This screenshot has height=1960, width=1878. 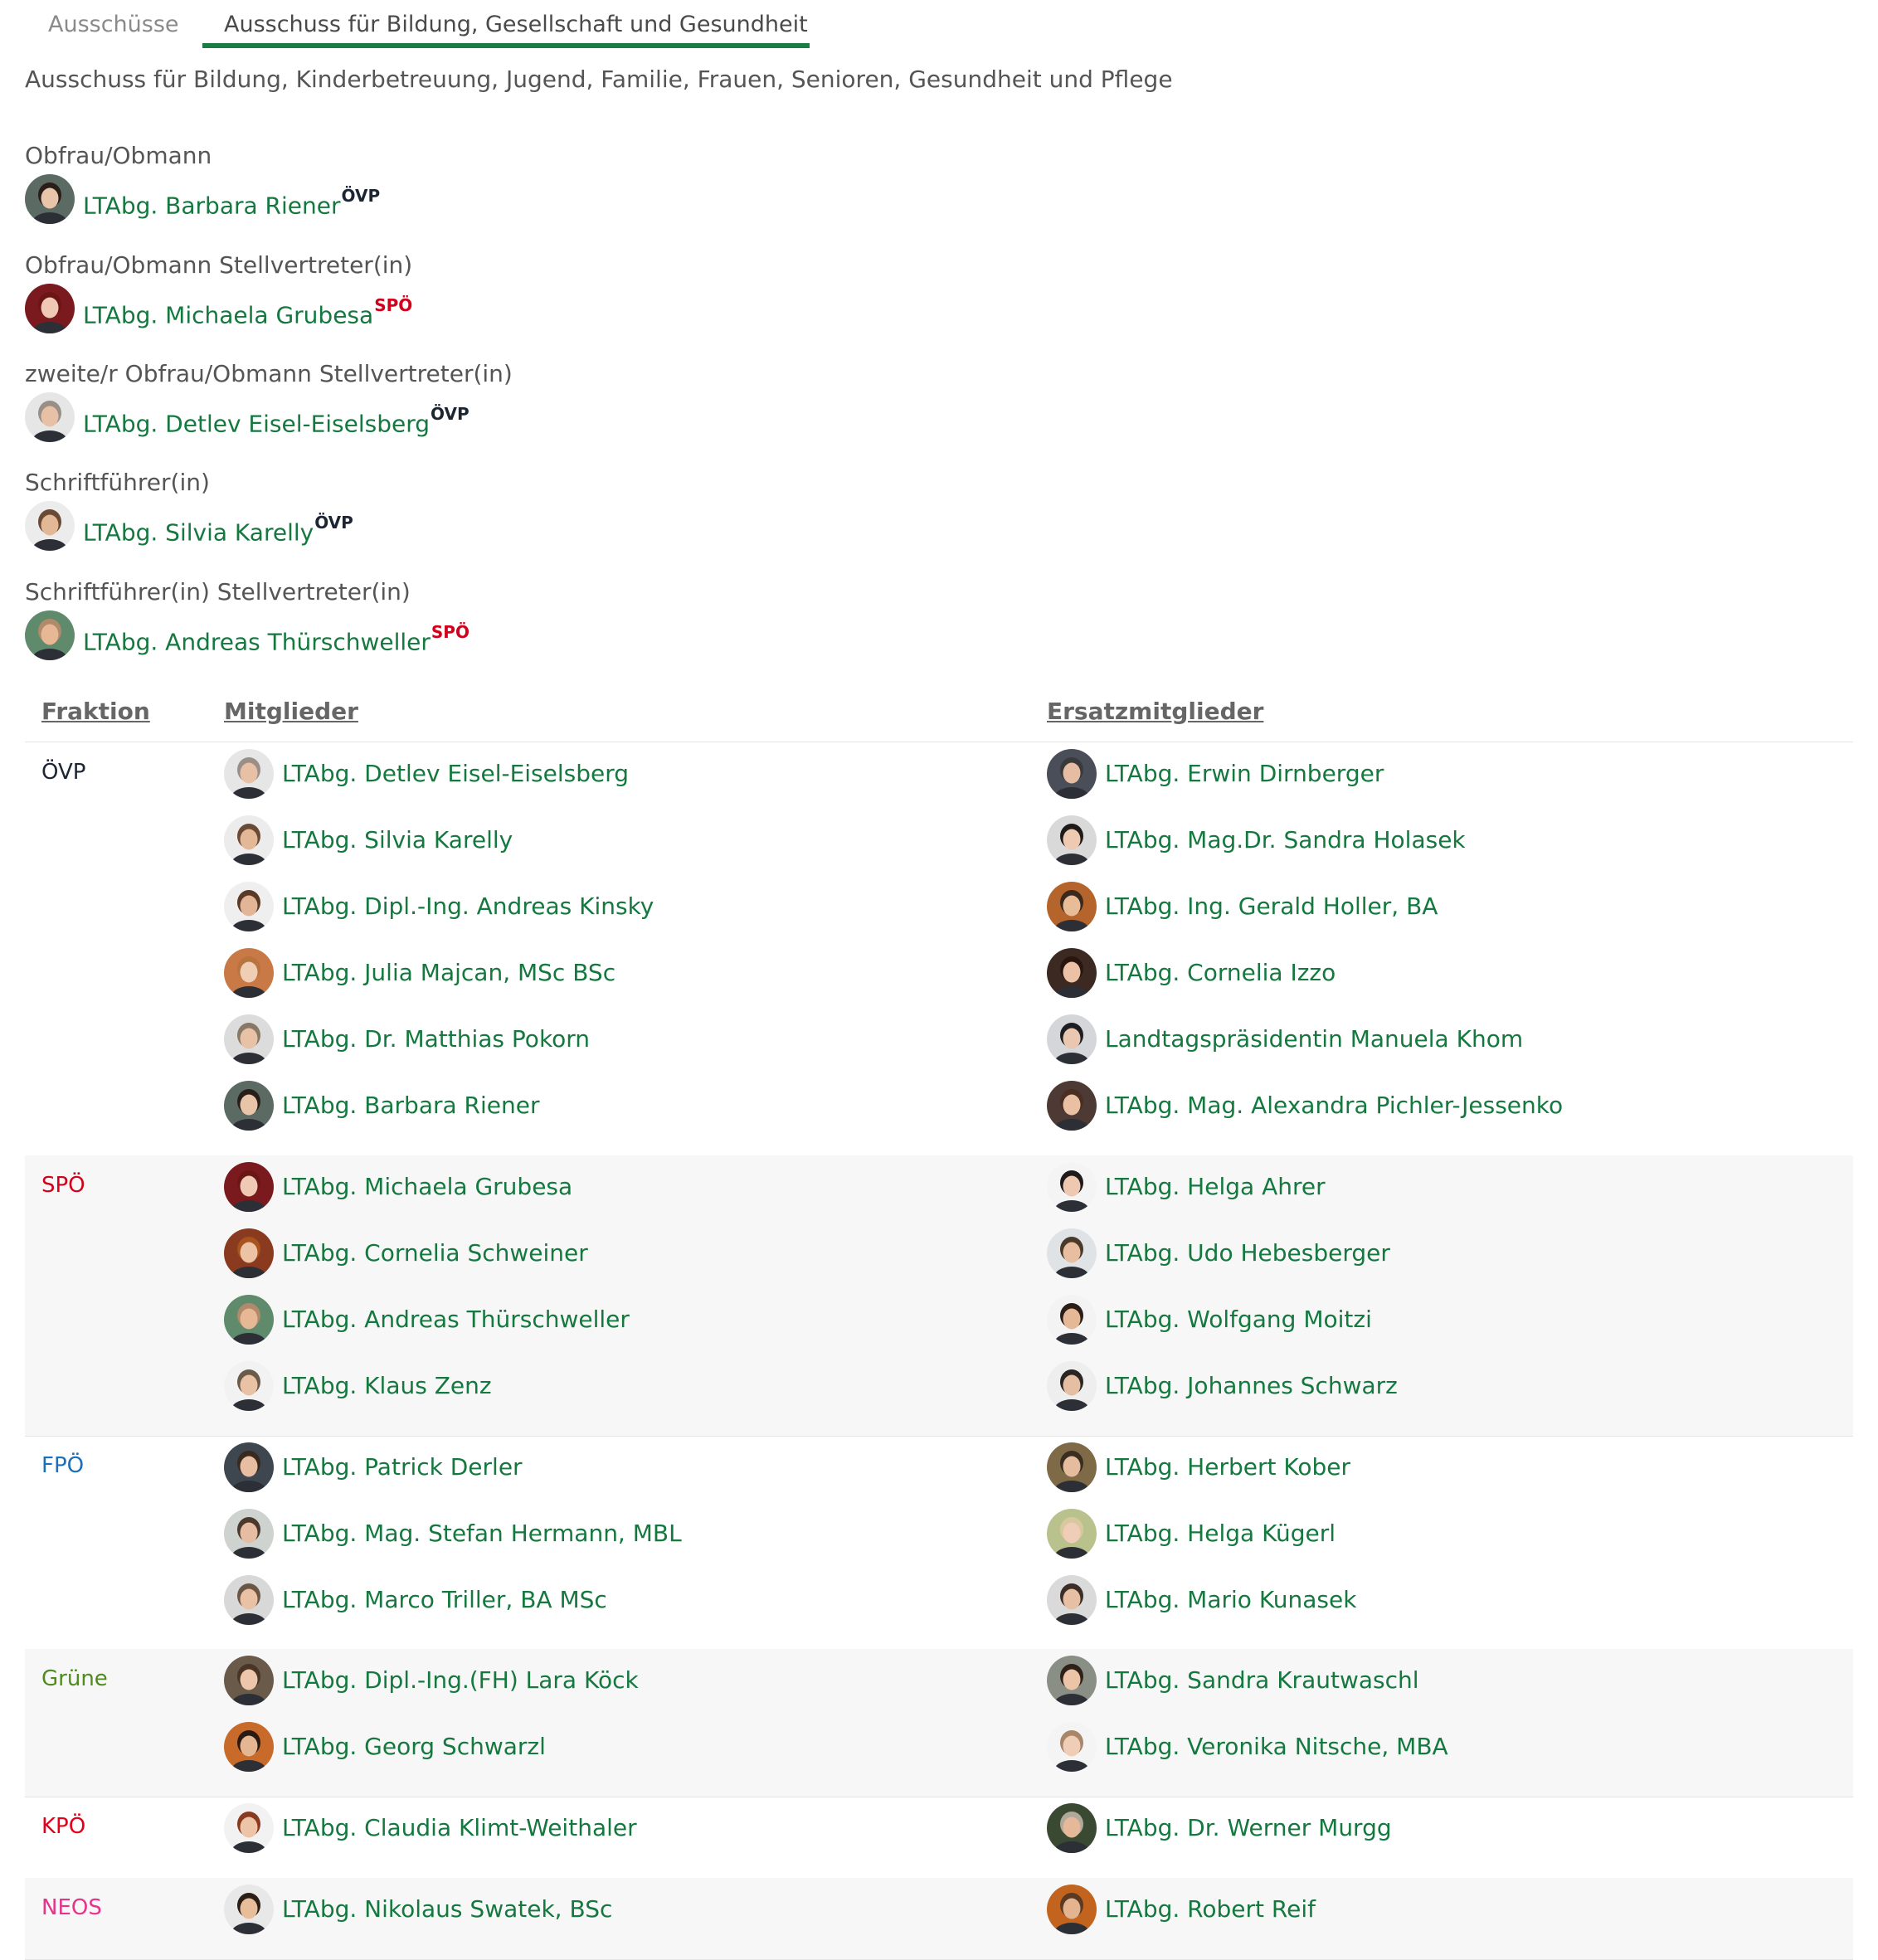 I want to click on member-link: LTAbg. Johannes Schwarz, so click(x=1252, y=1386).